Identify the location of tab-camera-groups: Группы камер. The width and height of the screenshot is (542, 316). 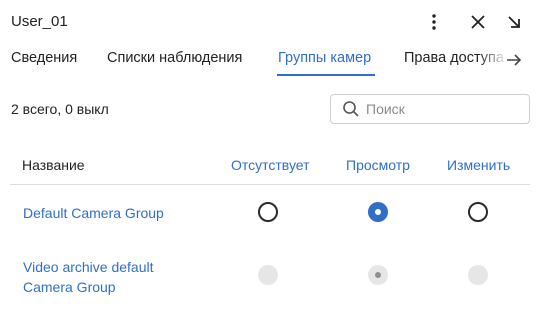
(324, 58).